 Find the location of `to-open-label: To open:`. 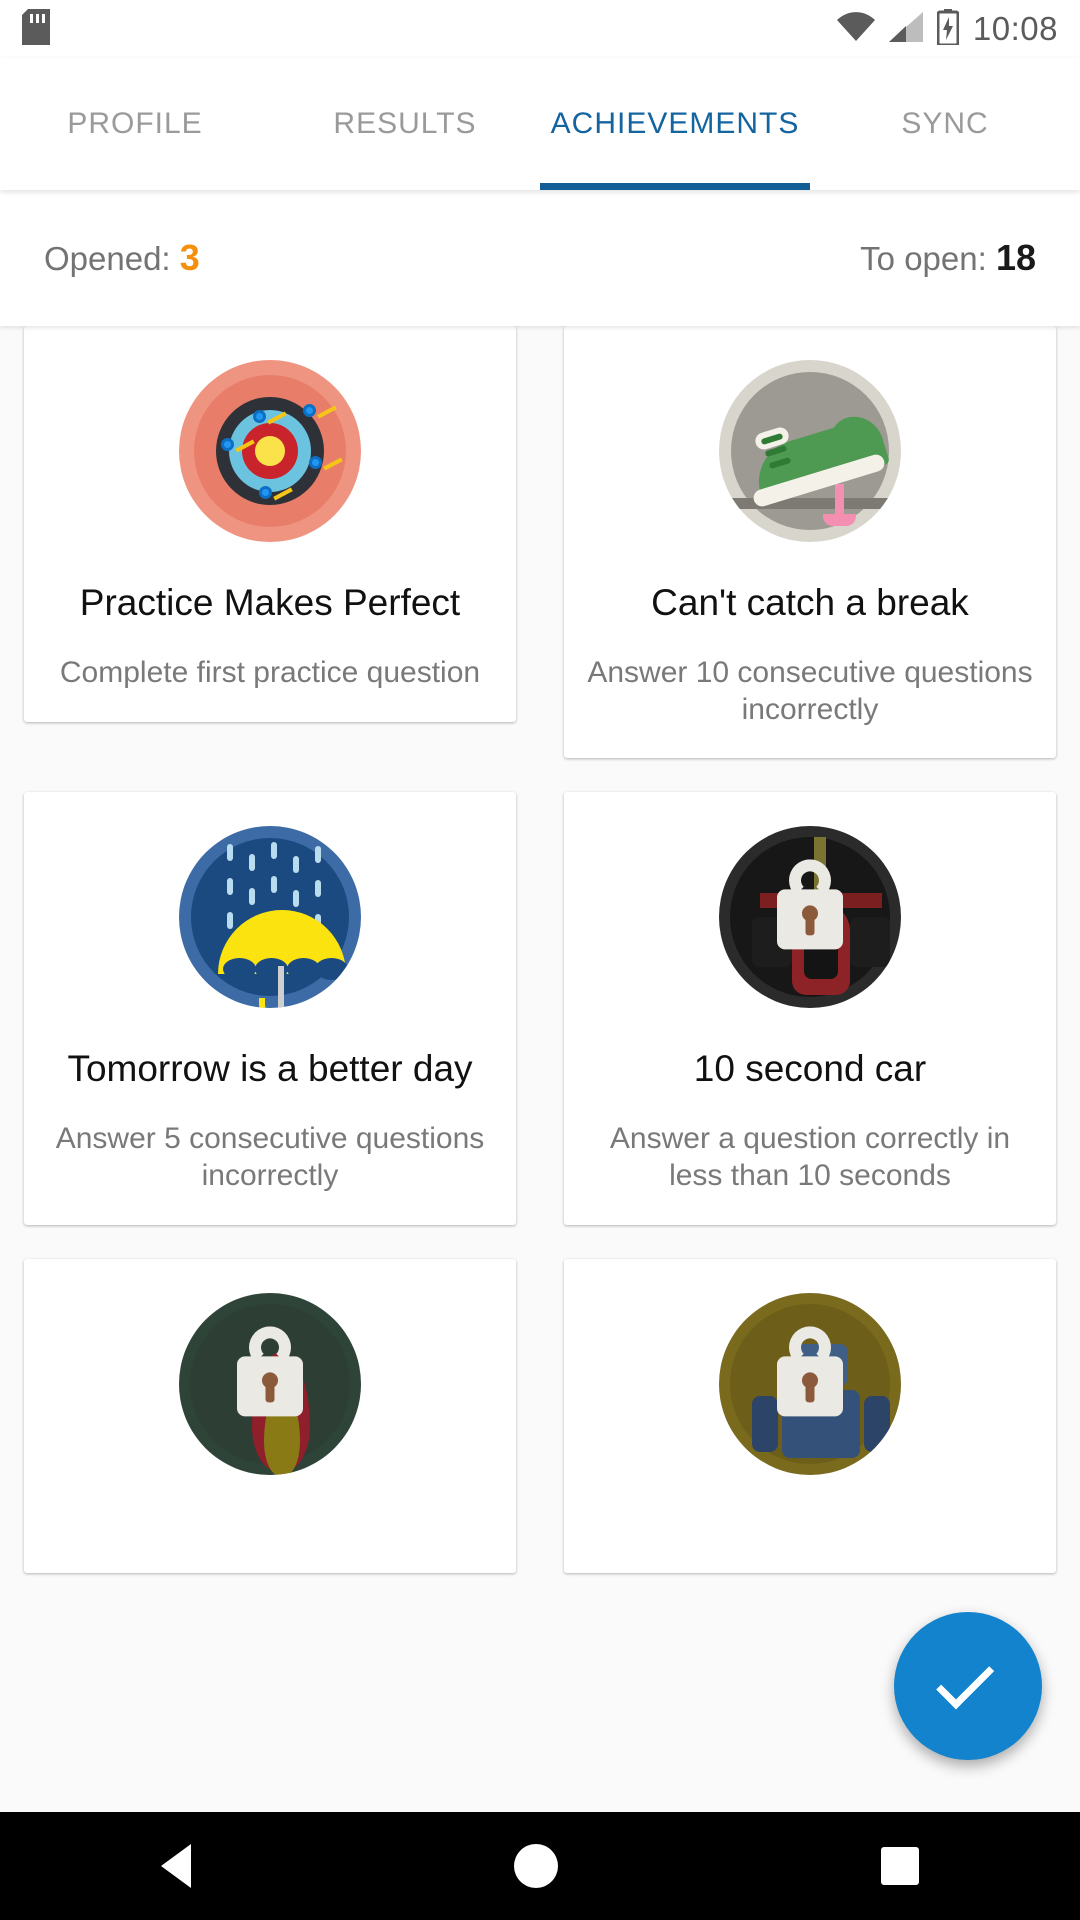

to-open-label: To open: is located at coordinates (923, 258).